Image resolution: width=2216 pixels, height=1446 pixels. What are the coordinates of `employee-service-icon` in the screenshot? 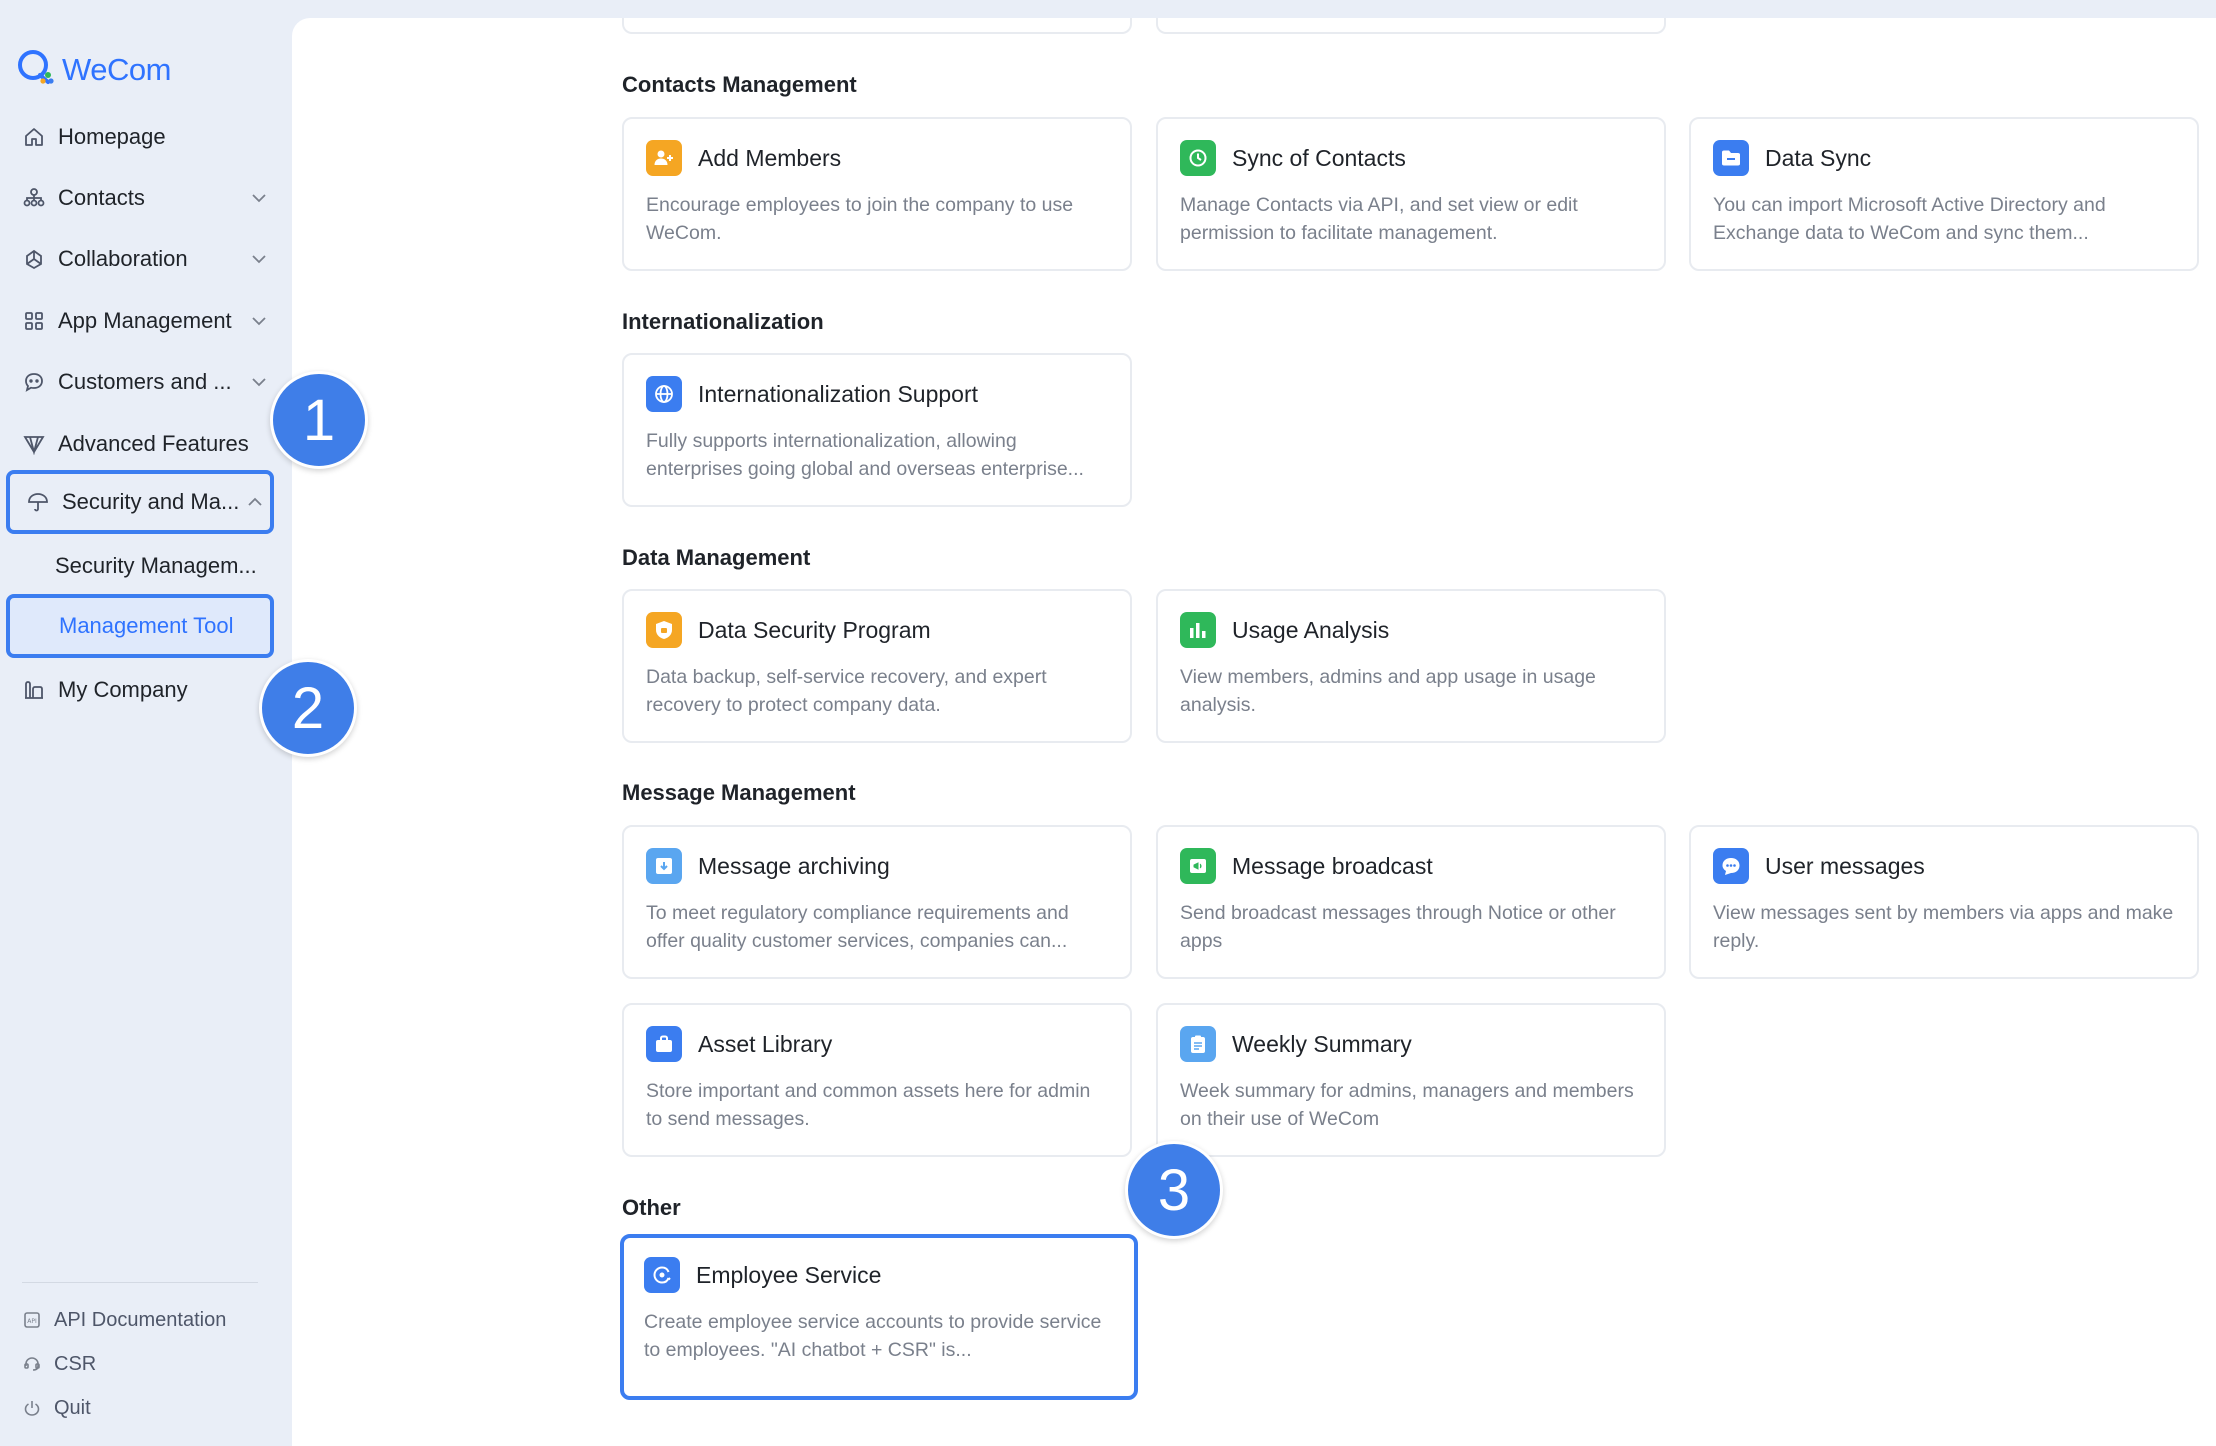 It's located at (662, 1275).